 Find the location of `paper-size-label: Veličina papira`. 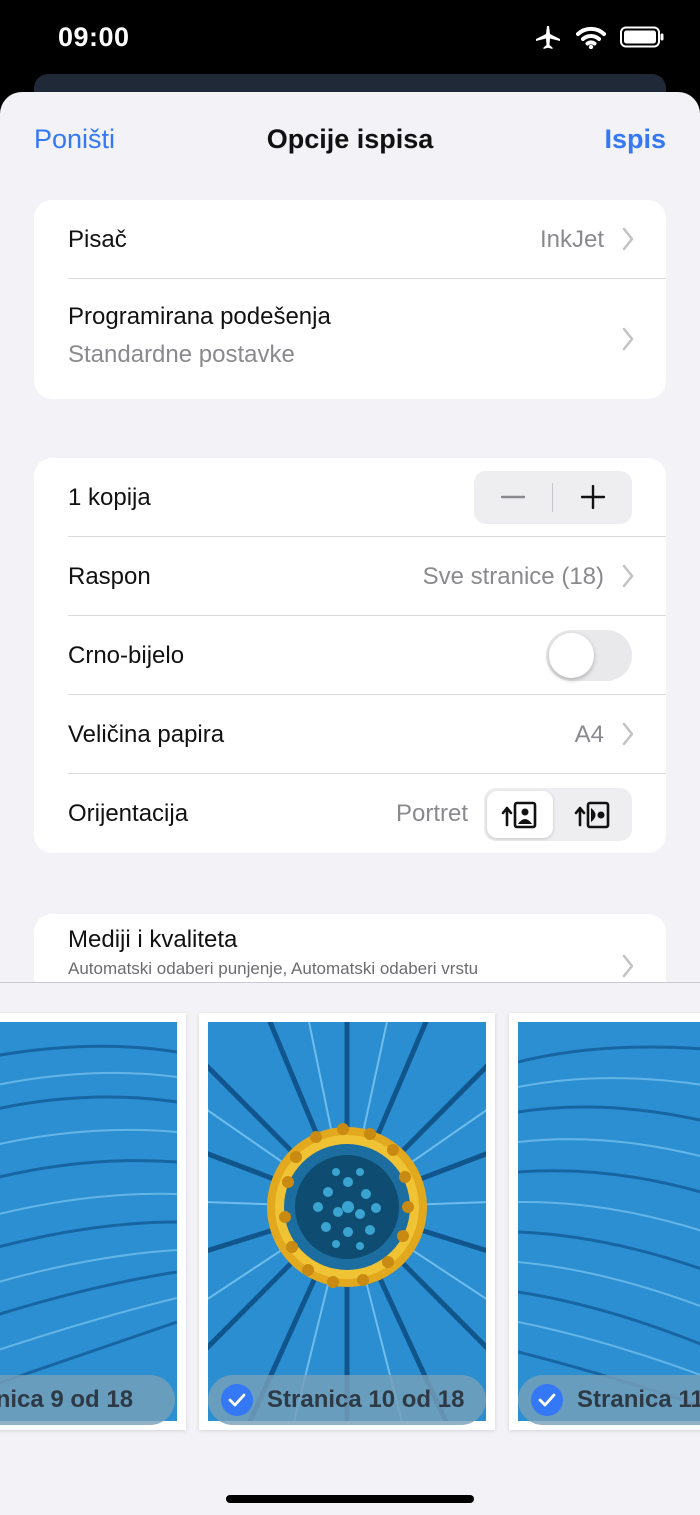

paper-size-label: Veličina papira is located at coordinates (146, 734).